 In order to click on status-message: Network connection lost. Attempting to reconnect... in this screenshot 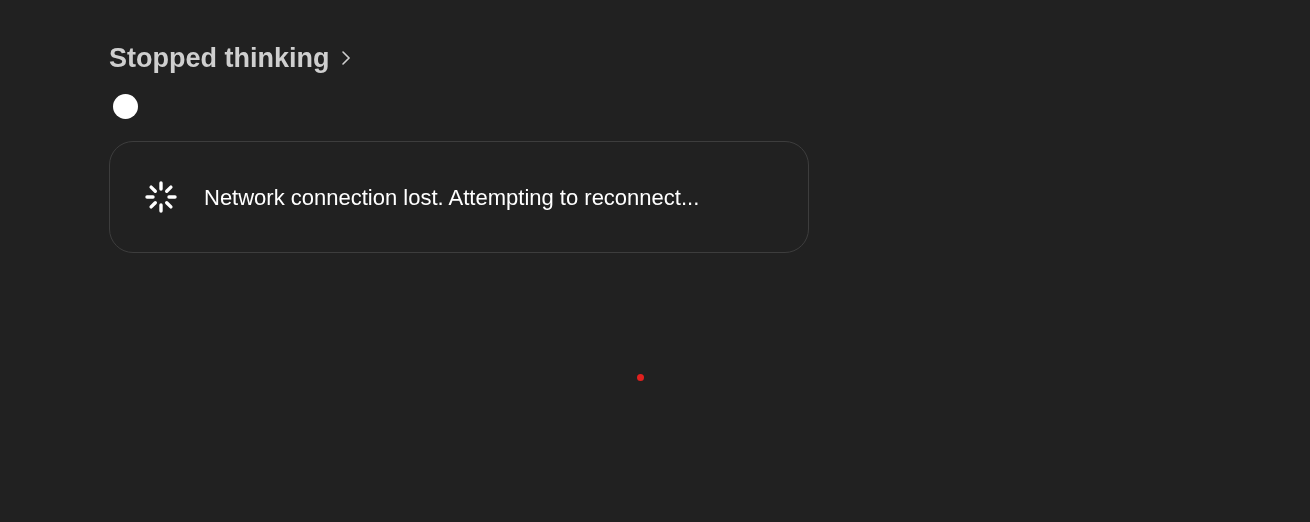, I will do `click(452, 197)`.